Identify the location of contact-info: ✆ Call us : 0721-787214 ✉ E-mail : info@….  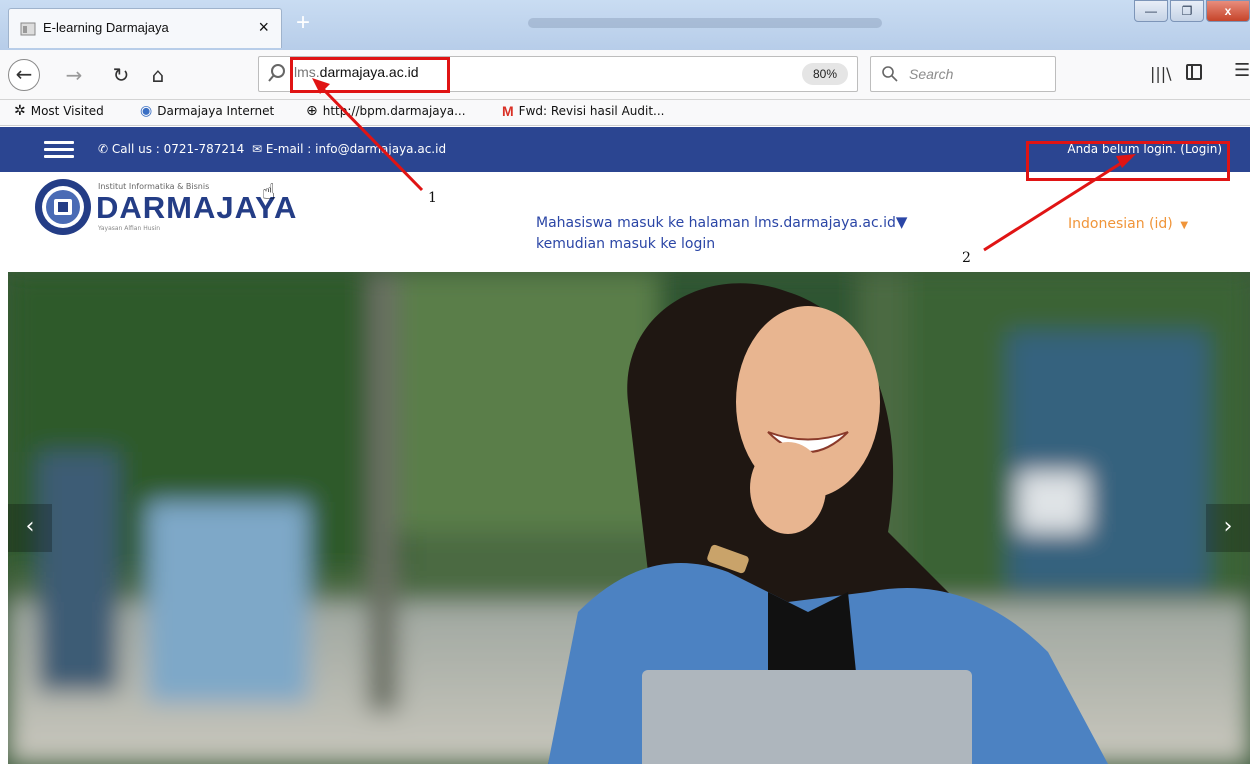
(272, 149).